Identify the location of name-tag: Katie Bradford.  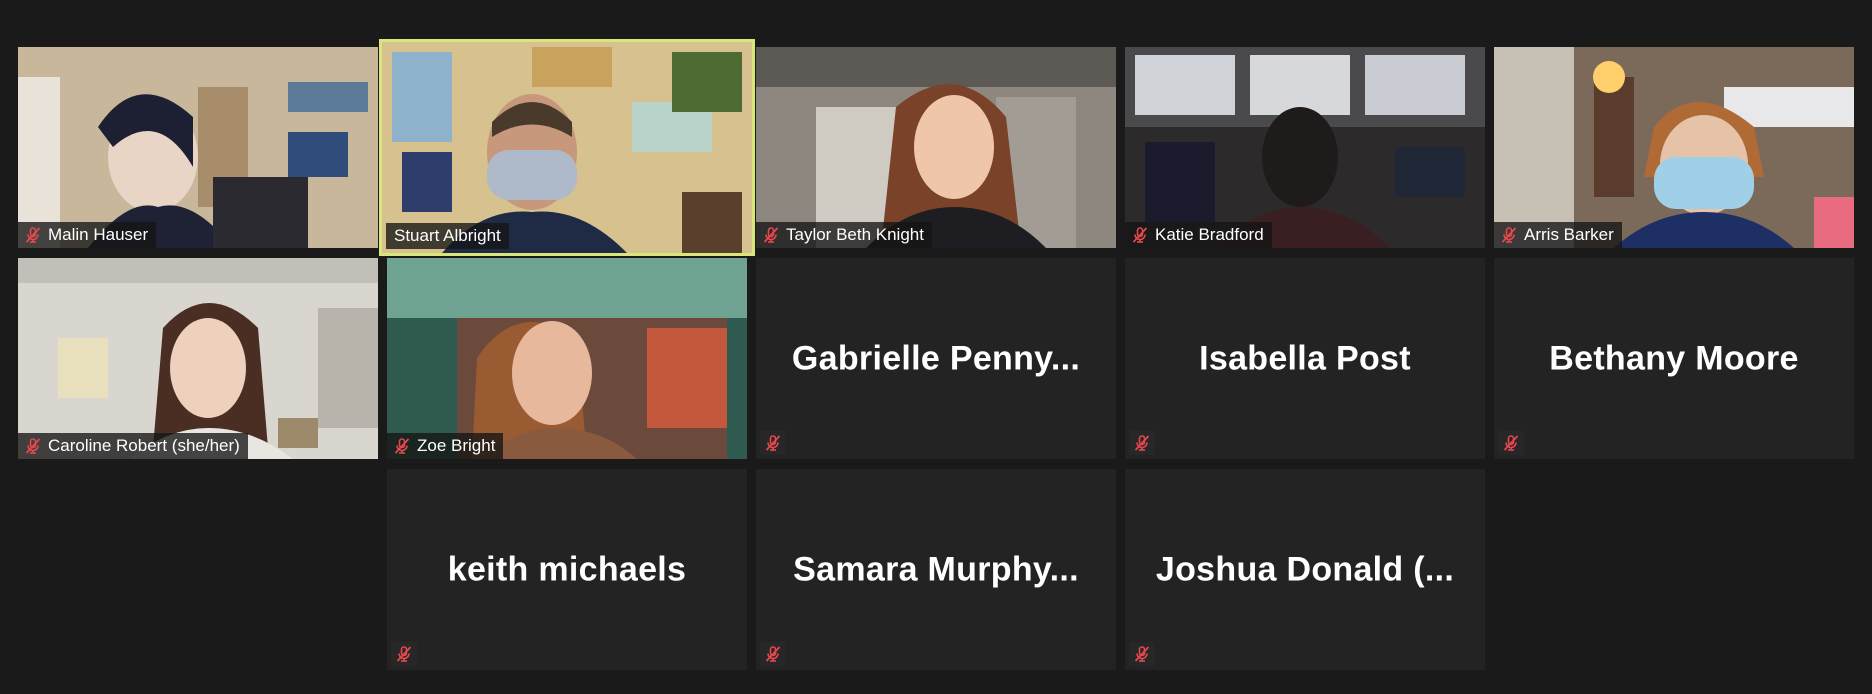
(1198, 235).